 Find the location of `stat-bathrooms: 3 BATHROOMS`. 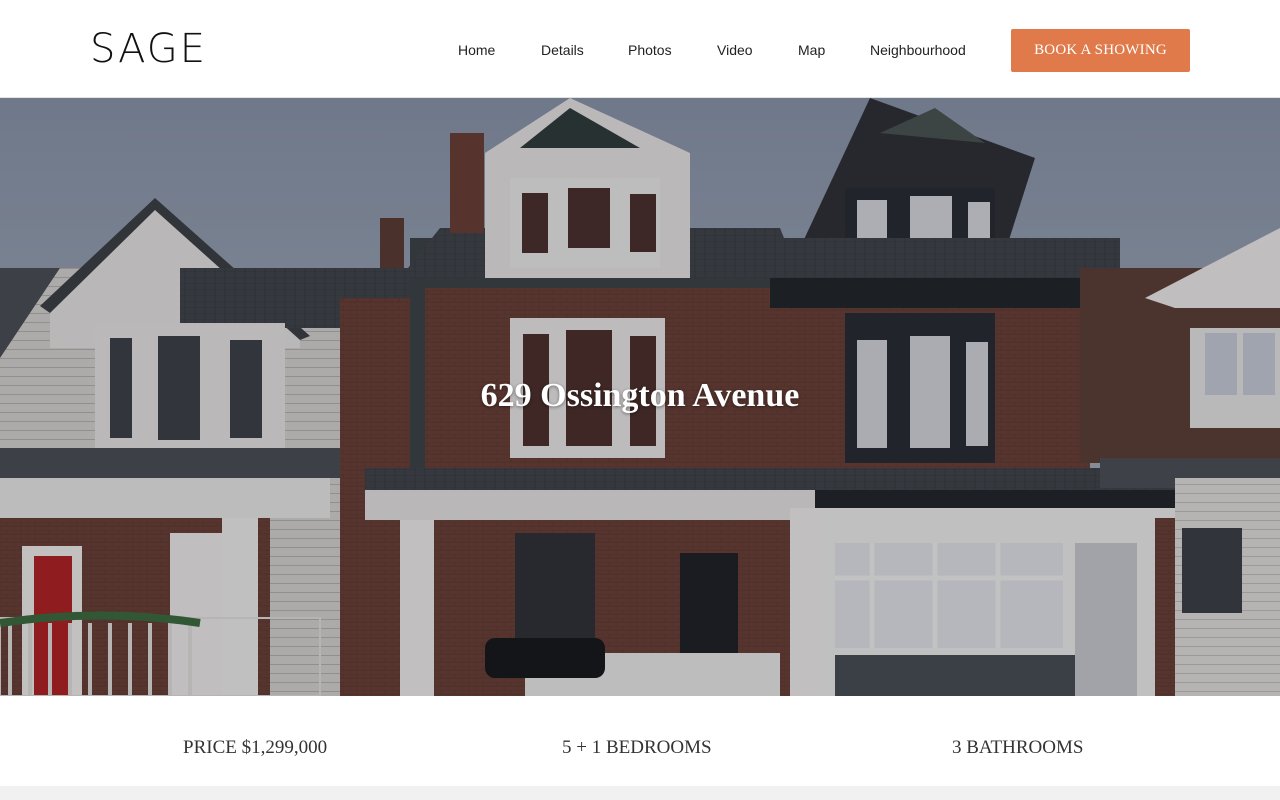

stat-bathrooms: 3 BATHROOMS is located at coordinates (1018, 747).